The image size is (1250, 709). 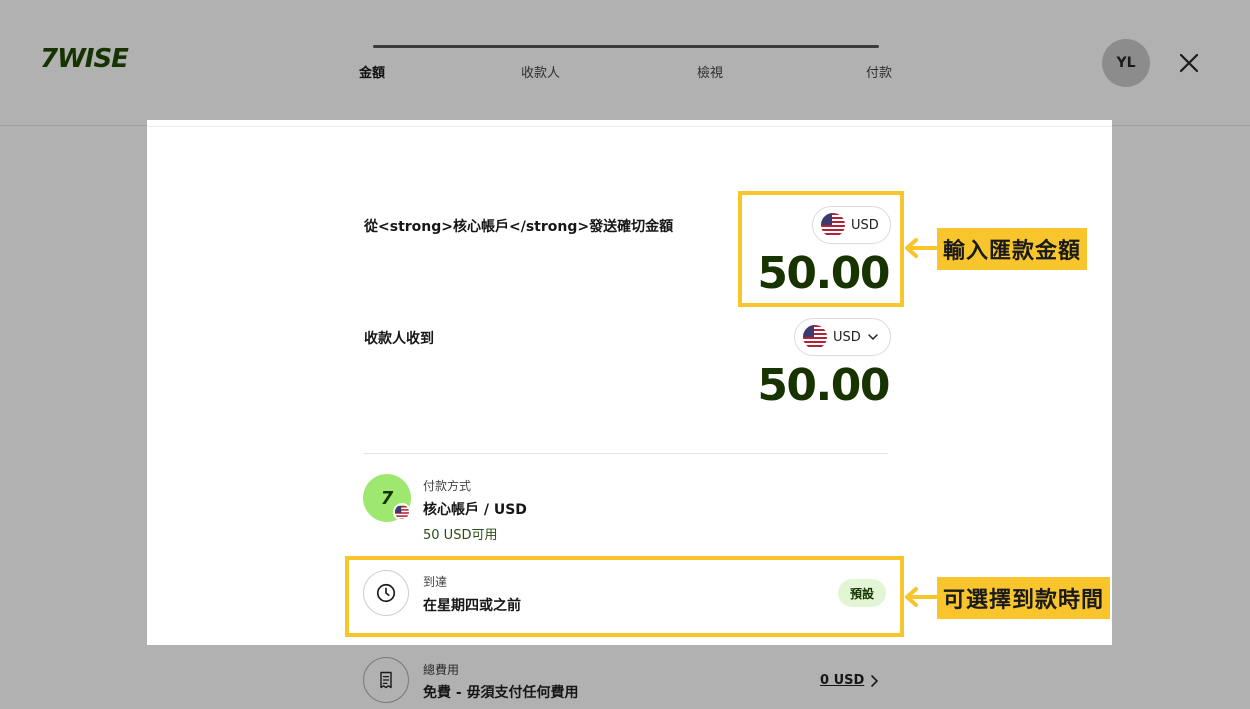 I want to click on step-pay: 付款, so click(x=879, y=71).